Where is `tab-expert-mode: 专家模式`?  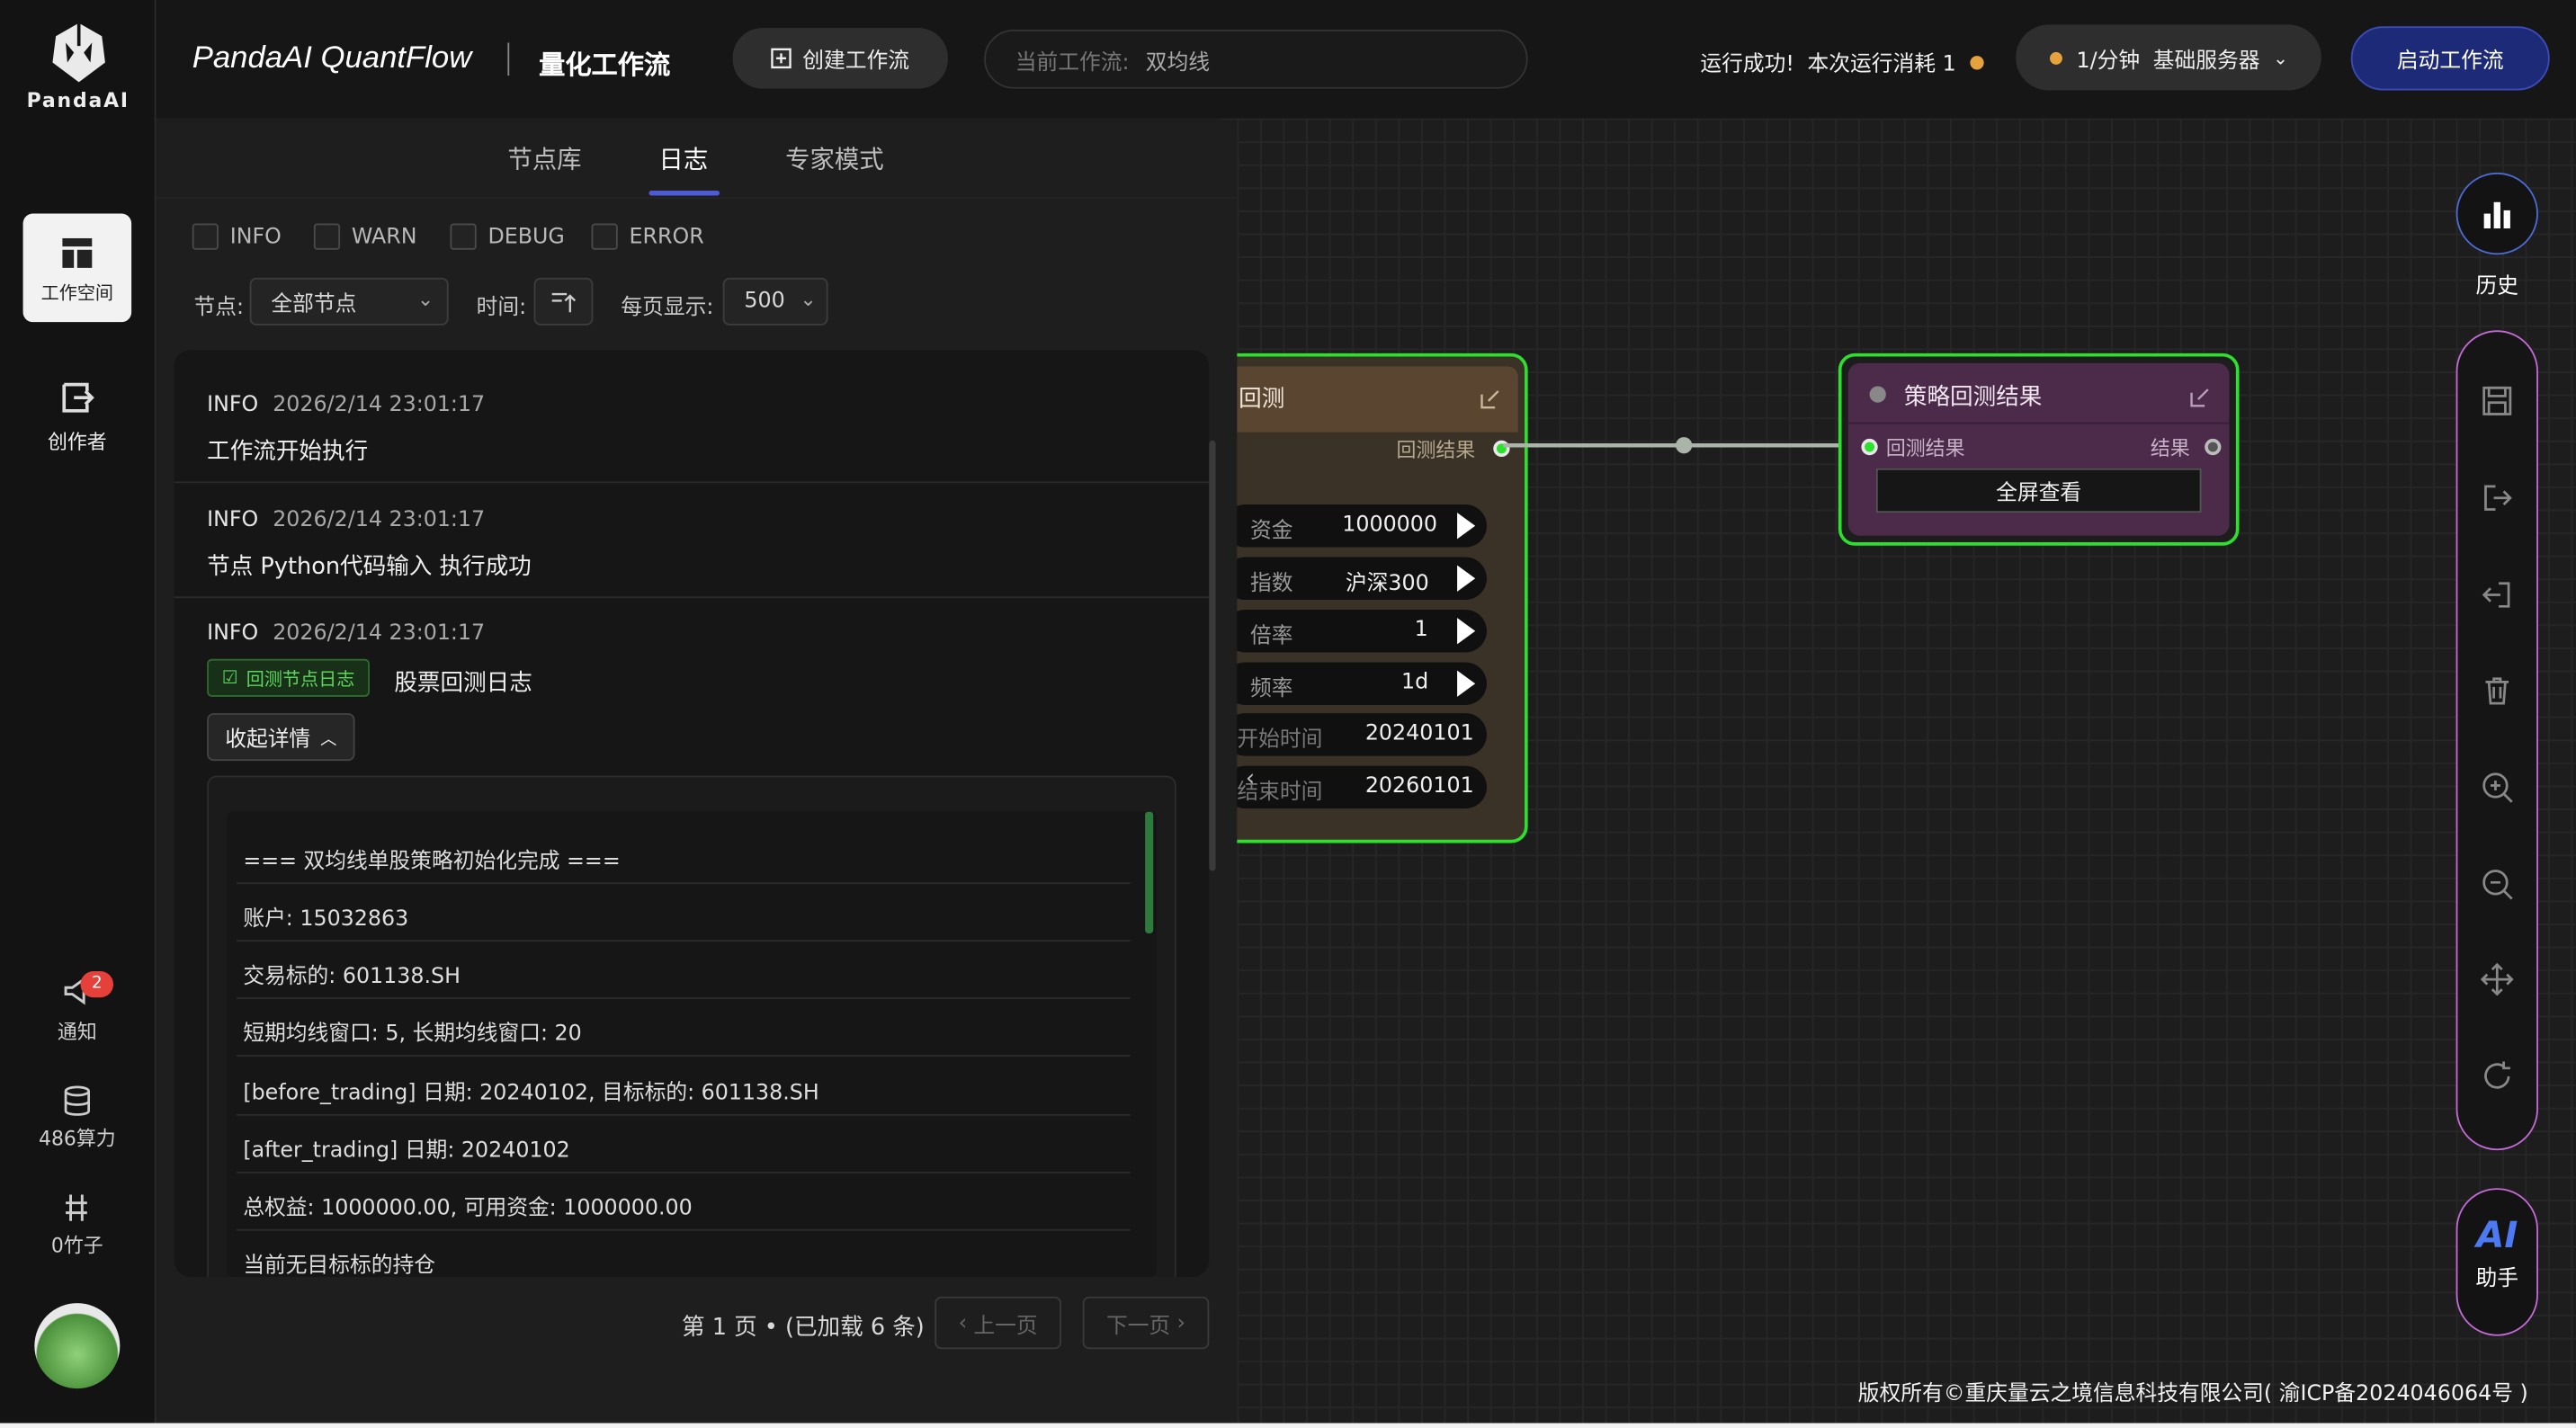 tab-expert-mode: 专家模式 is located at coordinates (834, 158).